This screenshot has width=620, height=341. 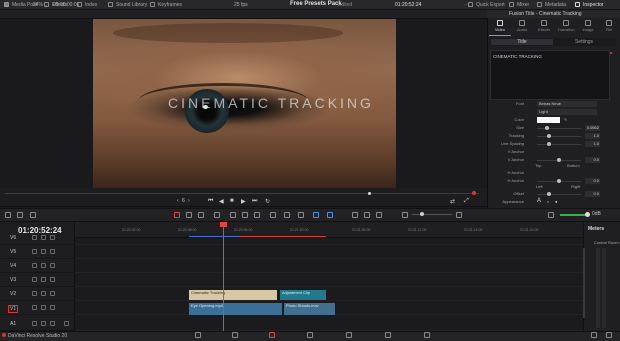 I want to click on inspector-button: Inspector, so click(x=589, y=5).